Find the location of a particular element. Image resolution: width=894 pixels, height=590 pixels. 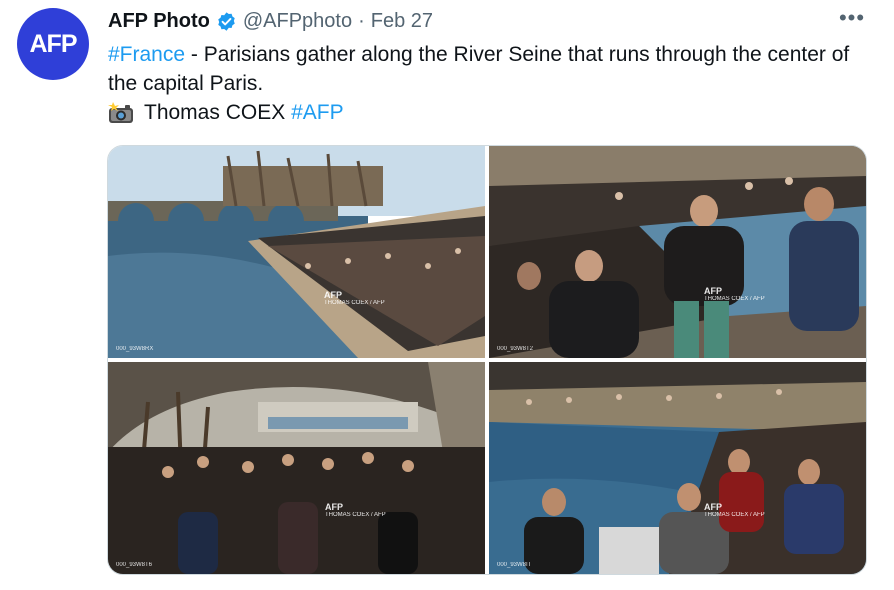

photo-3-afp-logo: AFP is located at coordinates (334, 507).